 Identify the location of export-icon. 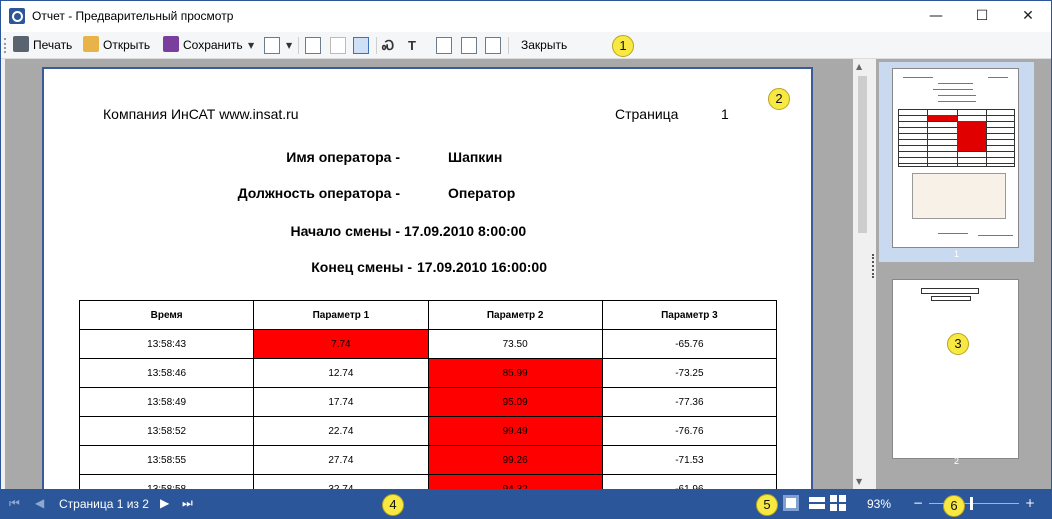
(272, 45).